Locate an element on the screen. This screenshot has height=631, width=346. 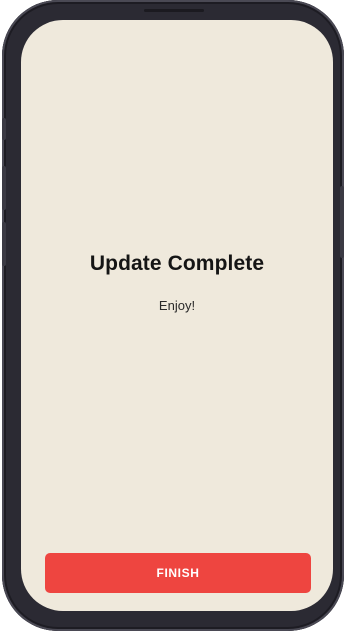
power-button is located at coordinates (342, 222).